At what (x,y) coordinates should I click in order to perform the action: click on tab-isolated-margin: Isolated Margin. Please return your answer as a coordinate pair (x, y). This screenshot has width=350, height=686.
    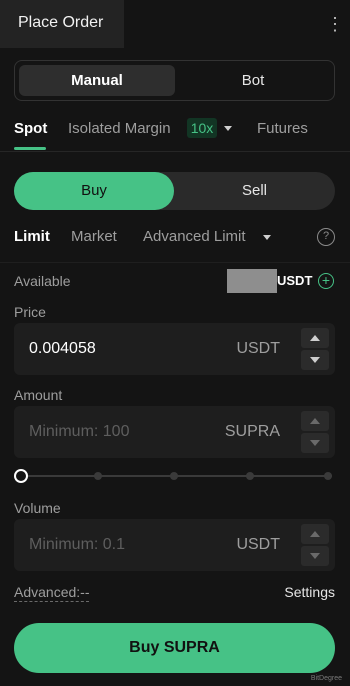
    Looking at the image, I should click on (119, 128).